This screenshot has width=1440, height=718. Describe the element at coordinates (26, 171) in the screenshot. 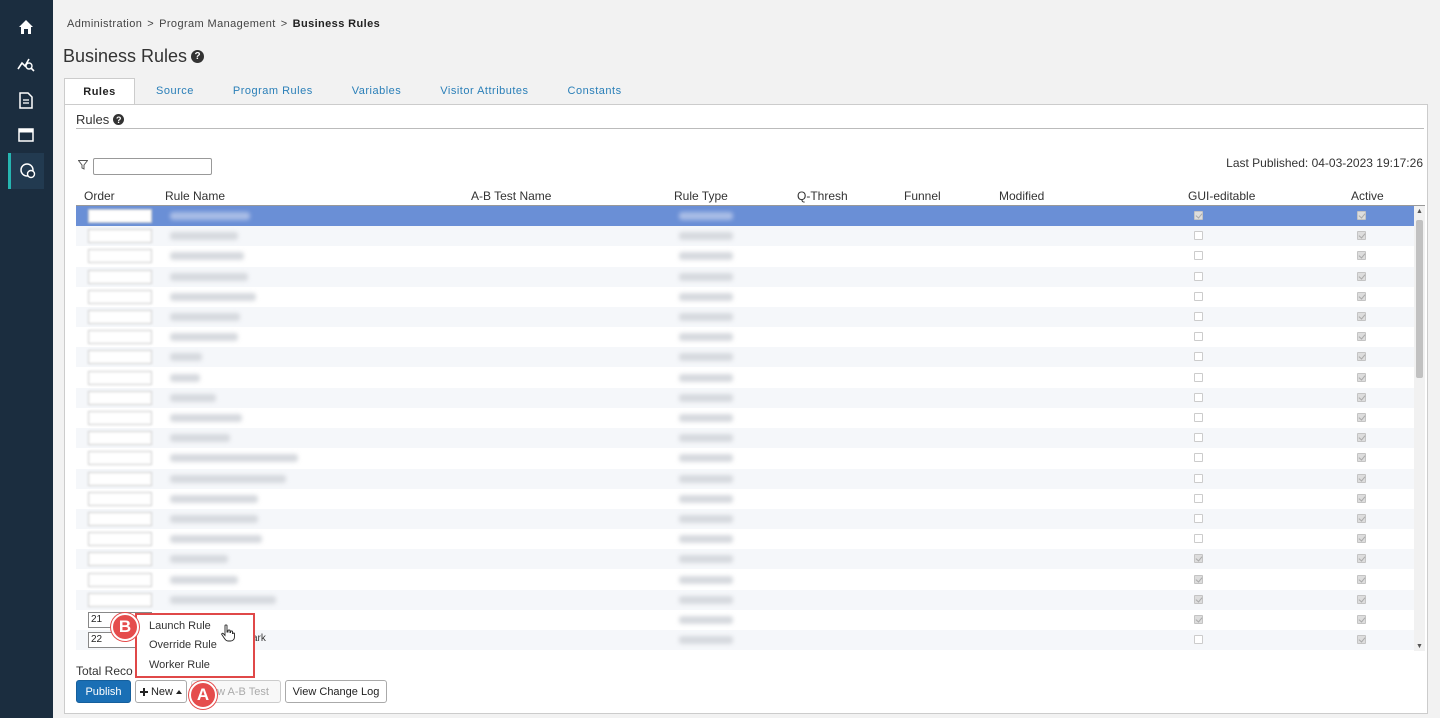

I see `rules-icon` at that location.